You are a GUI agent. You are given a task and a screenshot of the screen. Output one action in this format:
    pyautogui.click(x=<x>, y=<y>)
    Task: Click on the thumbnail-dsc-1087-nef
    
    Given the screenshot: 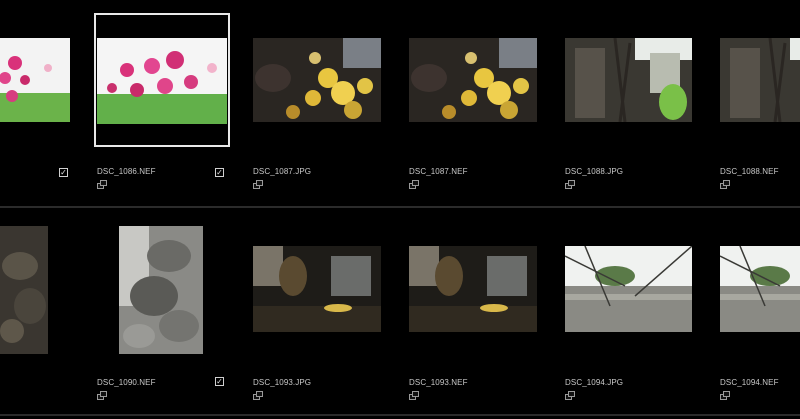 What is the action you would take?
    pyautogui.click(x=473, y=80)
    